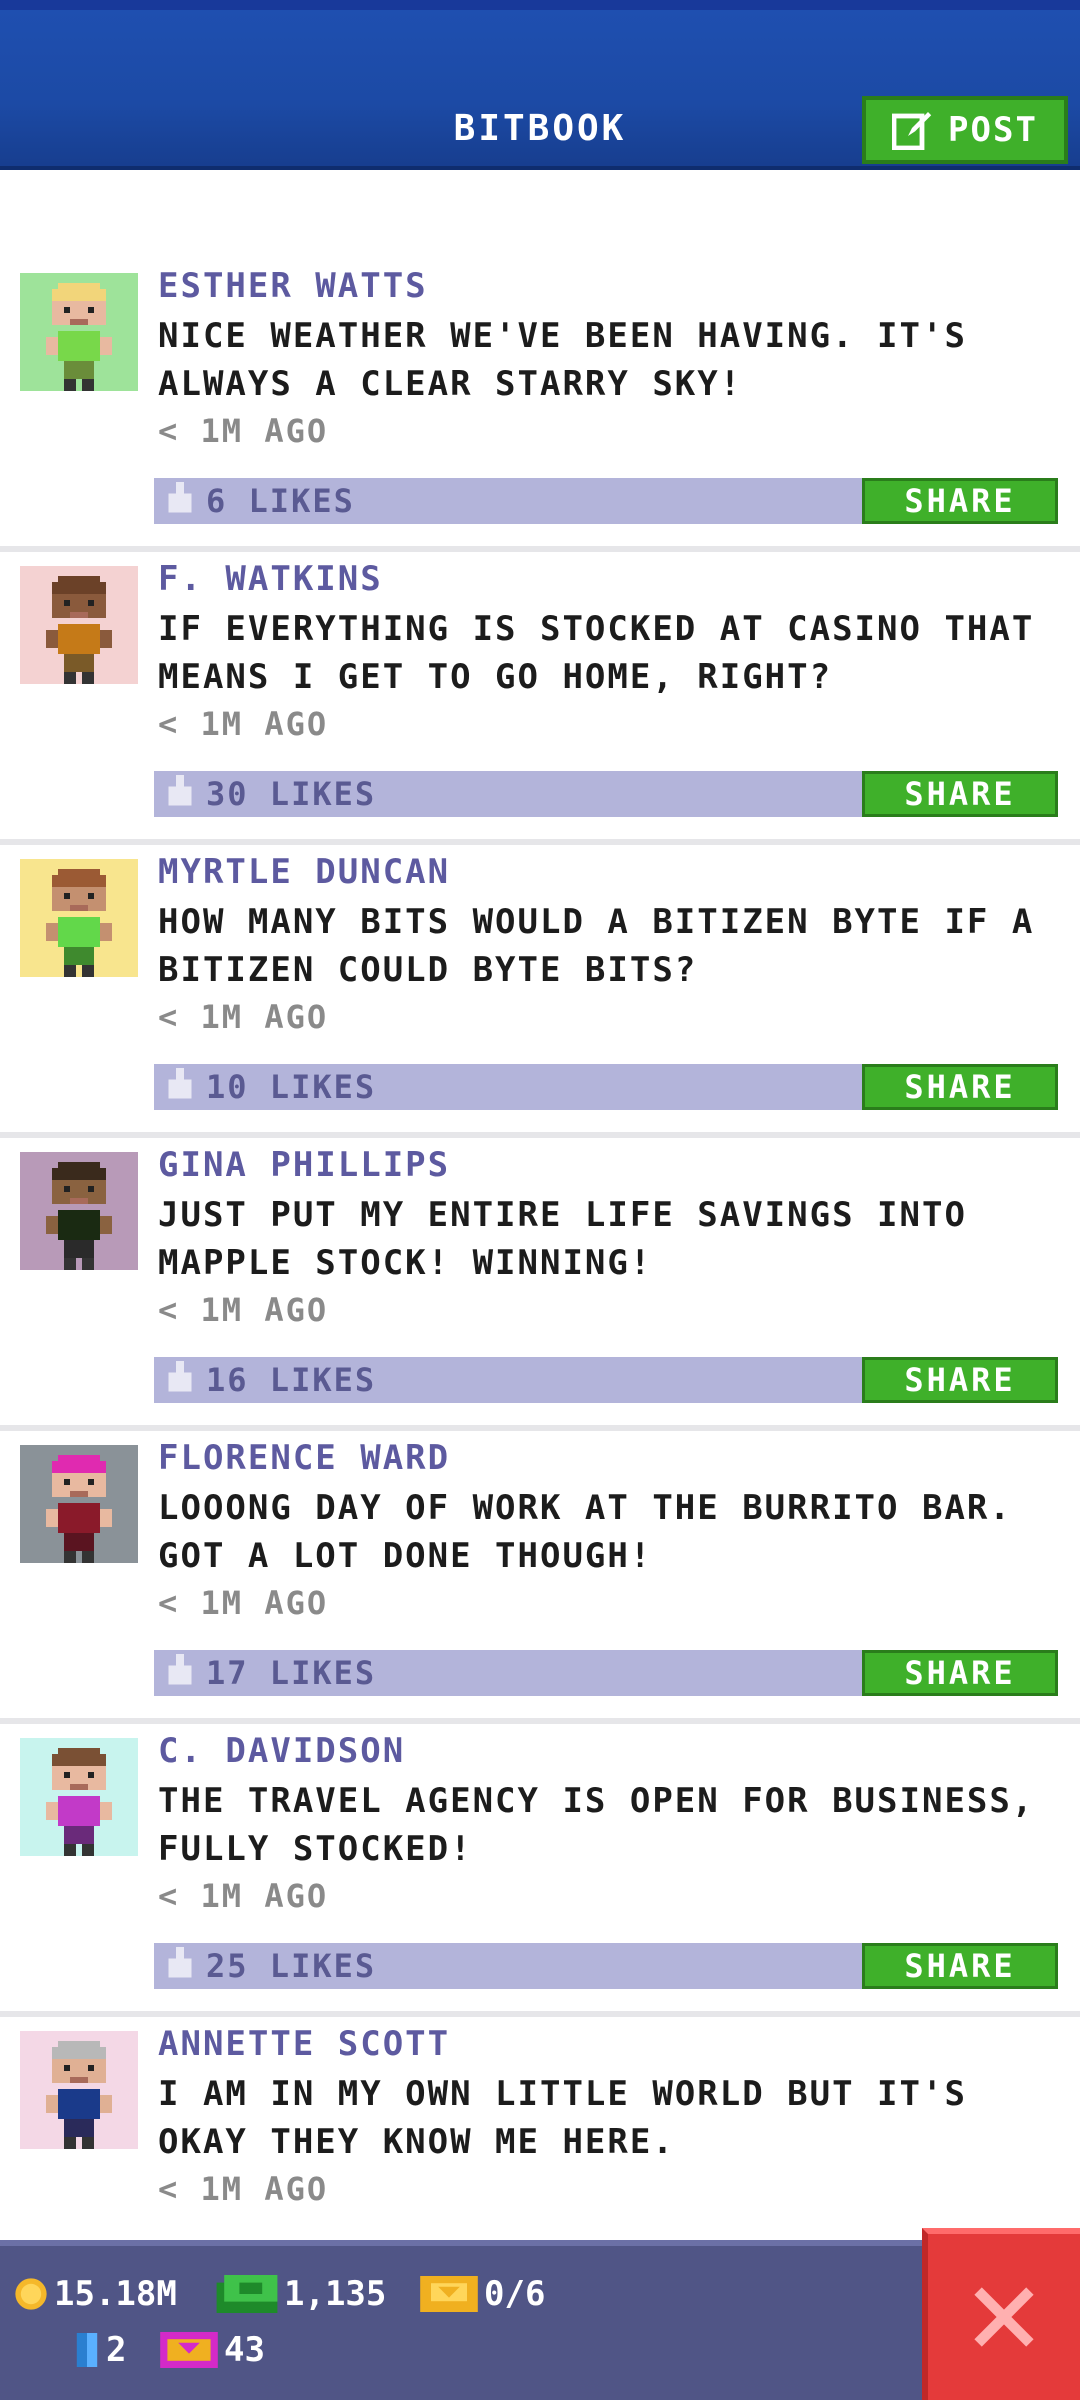 This screenshot has height=2400, width=1080. Describe the element at coordinates (87, 2350) in the screenshot. I see `elevator-icon` at that location.